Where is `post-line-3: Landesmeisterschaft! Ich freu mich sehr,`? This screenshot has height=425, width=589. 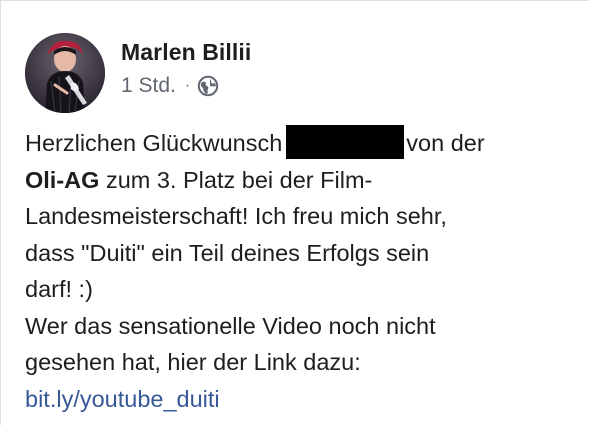
post-line-3: Landesmeisterschaft! Ich freu mich sehr, is located at coordinates (236, 216).